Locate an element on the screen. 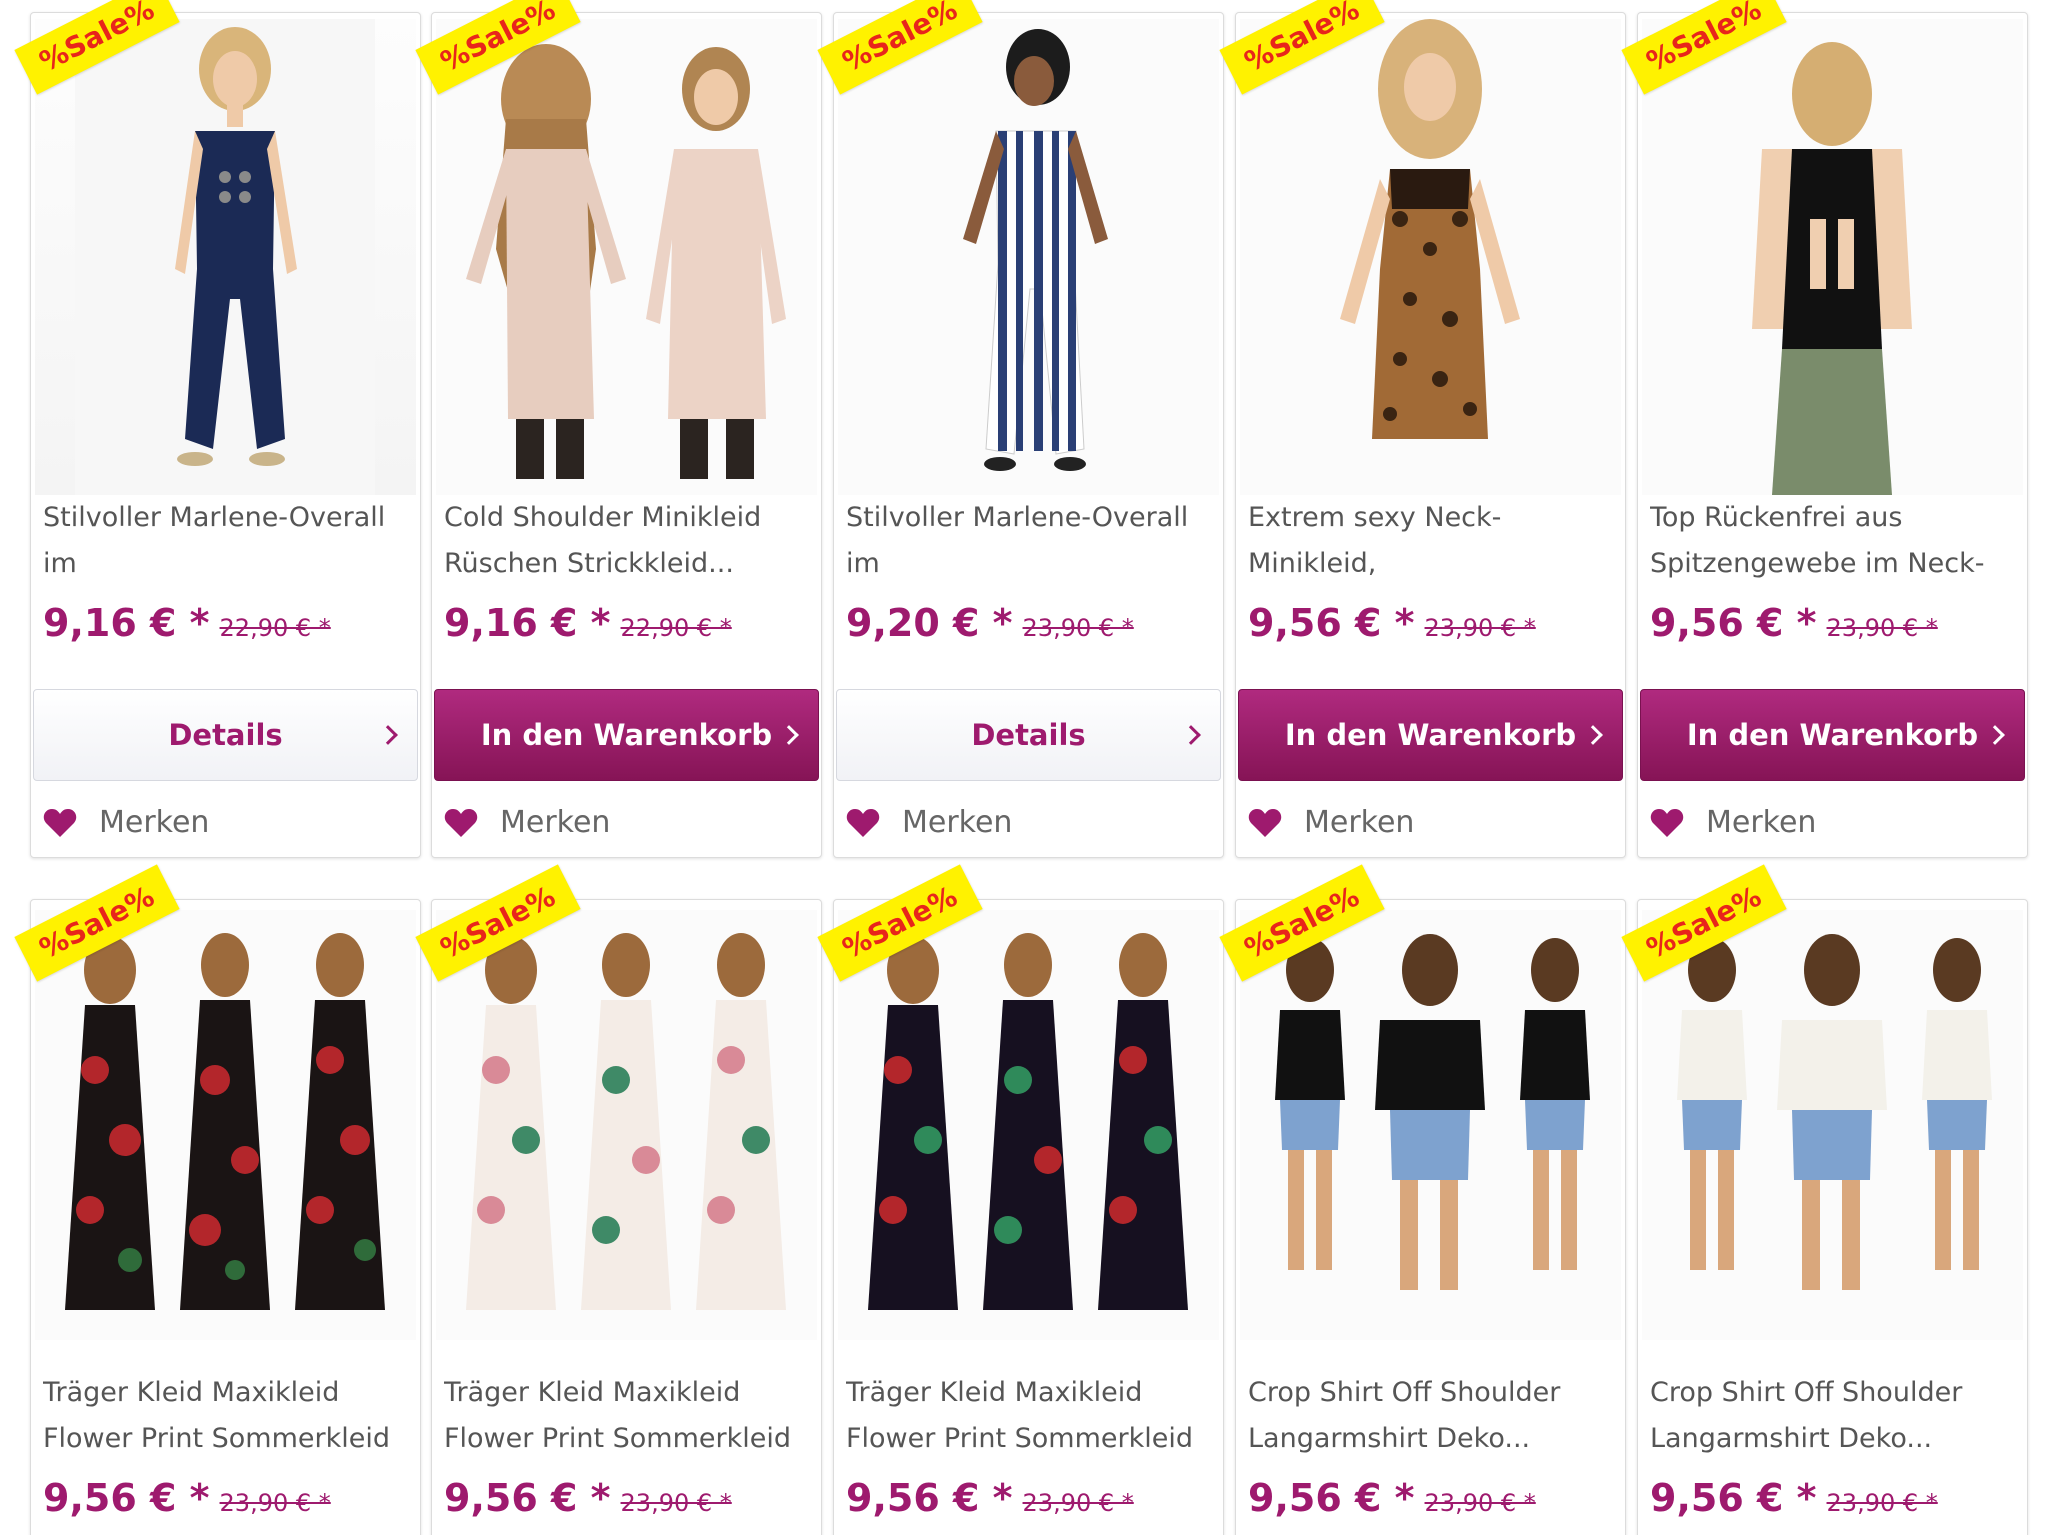 This screenshot has height=1535, width=2048. price: 9,20 € * is located at coordinates (929, 623).